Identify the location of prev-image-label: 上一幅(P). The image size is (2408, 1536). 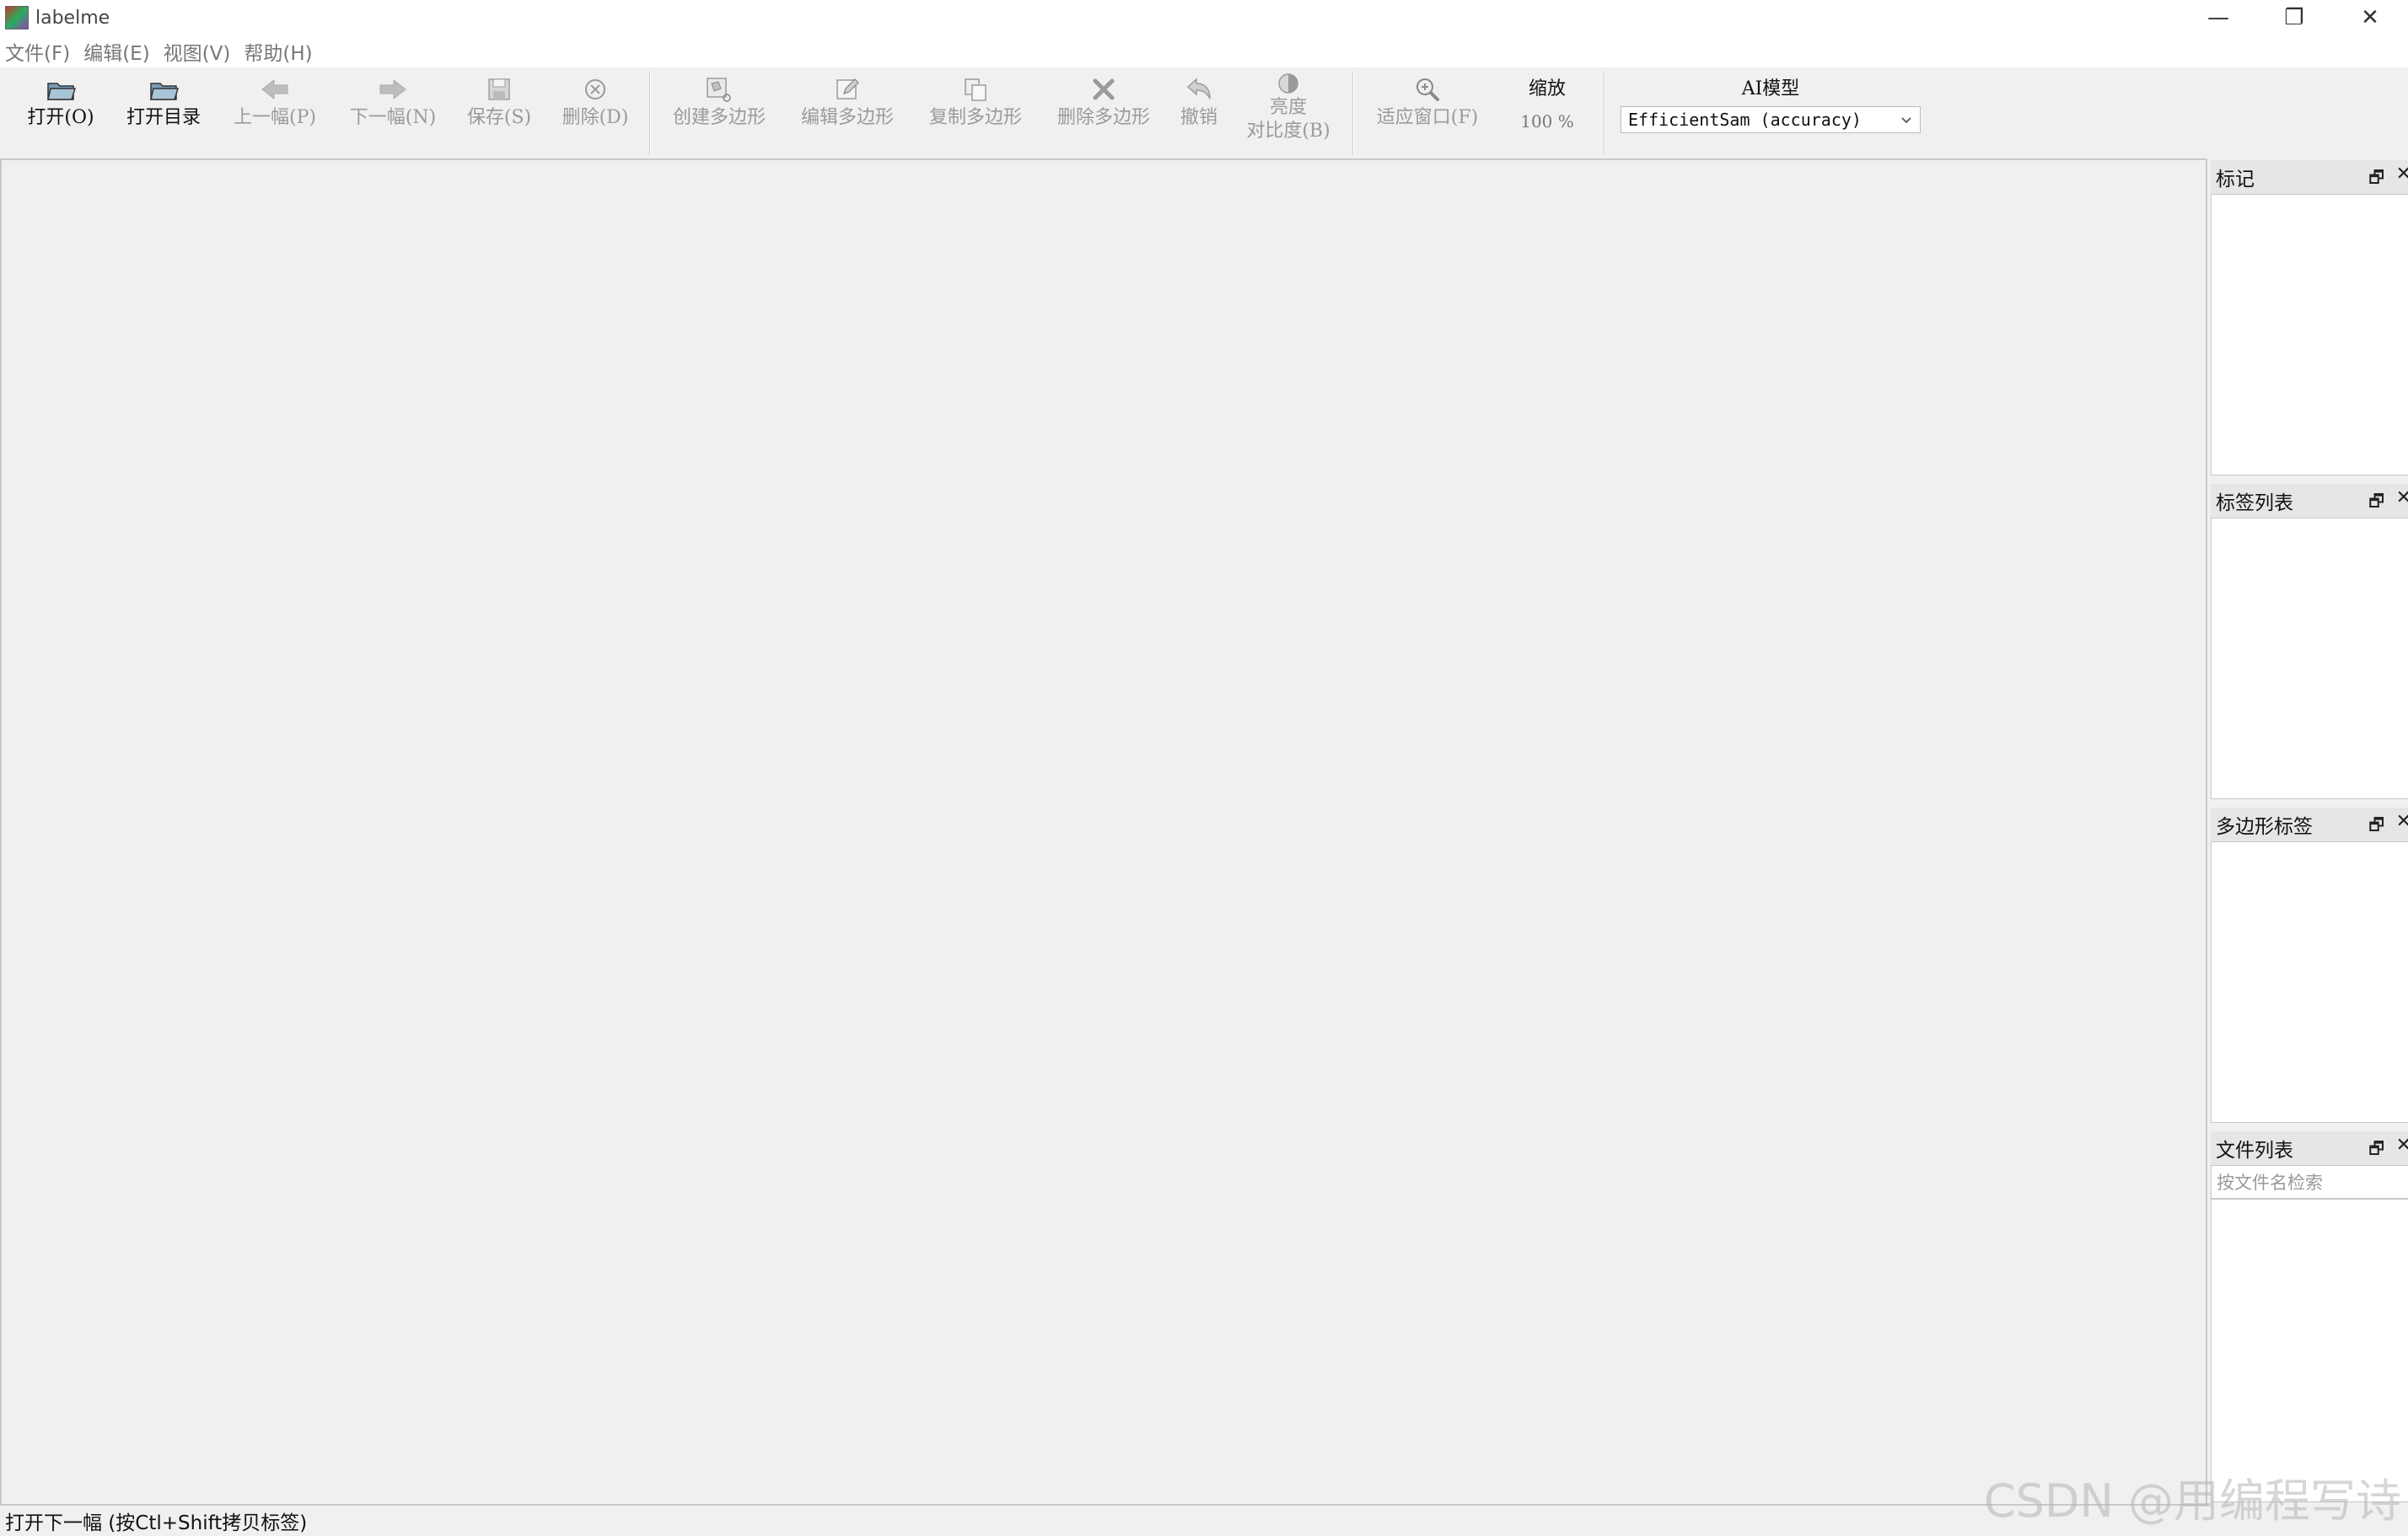
(275, 117).